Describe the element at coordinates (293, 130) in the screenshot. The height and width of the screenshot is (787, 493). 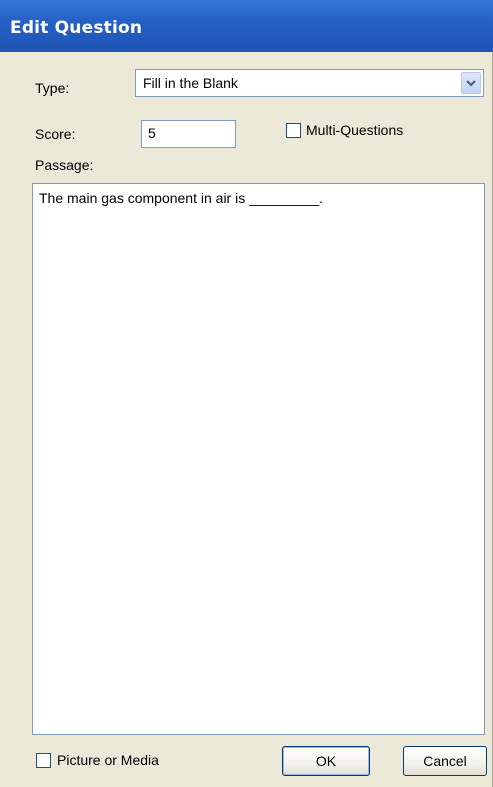
I see `multi-questions-checkbox` at that location.